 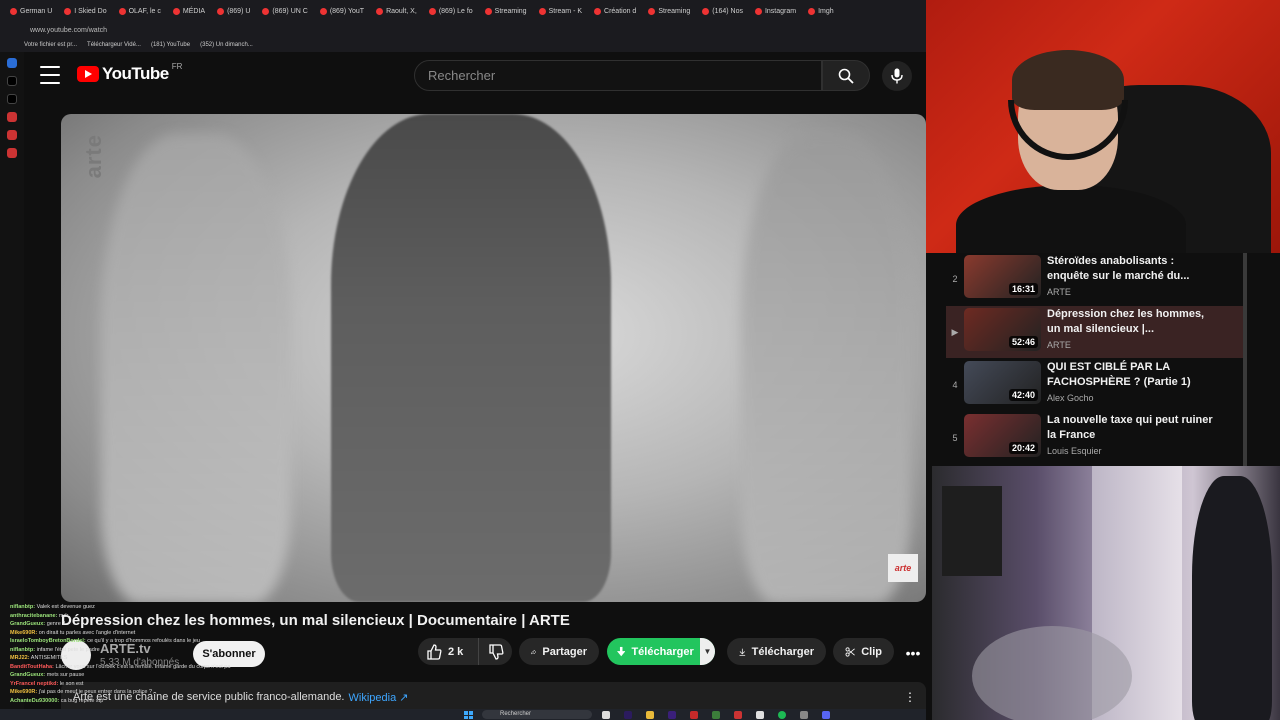 What do you see at coordinates (863, 651) in the screenshot?
I see `clip-button: Clip` at bounding box center [863, 651].